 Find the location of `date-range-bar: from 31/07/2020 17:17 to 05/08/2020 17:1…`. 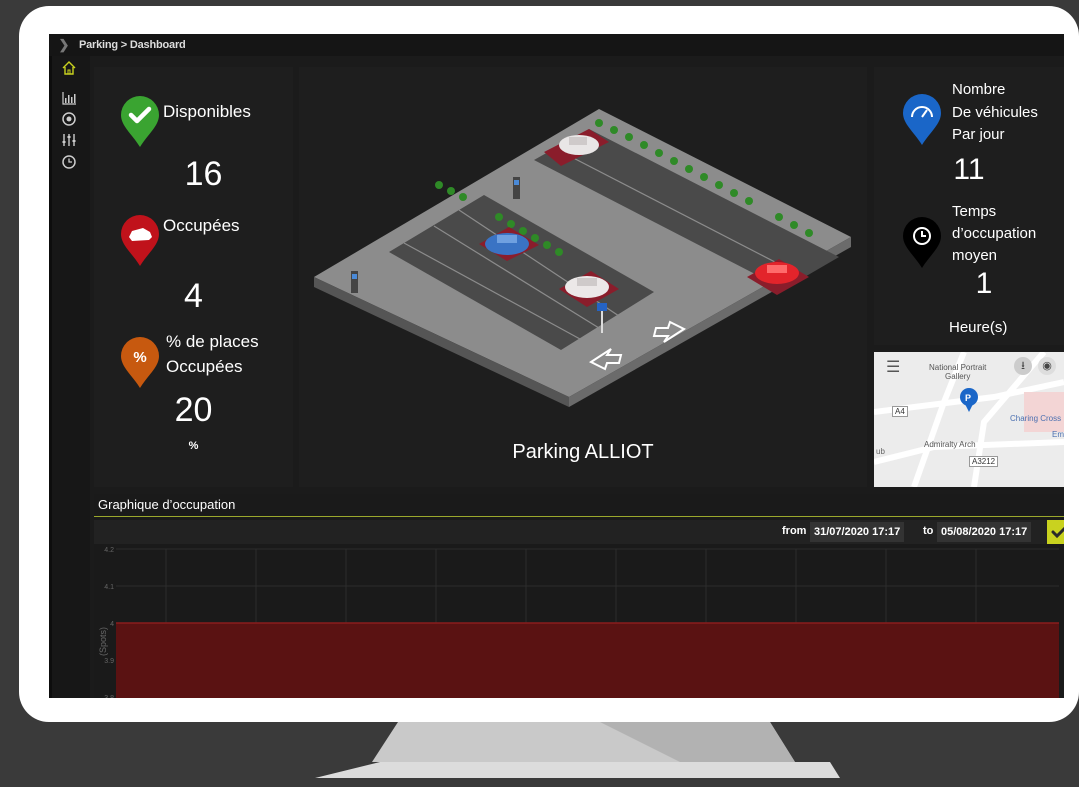

date-range-bar: from 31/07/2020 17:17 to 05/08/2020 17:1… is located at coordinates (579, 532).